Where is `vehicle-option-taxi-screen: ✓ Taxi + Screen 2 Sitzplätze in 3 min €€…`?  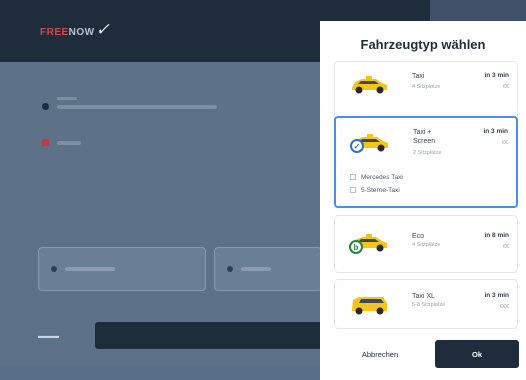
vehicle-option-taxi-screen: ✓ Taxi + Screen 2 Sitzplätze in 3 min €€… is located at coordinates (426, 162).